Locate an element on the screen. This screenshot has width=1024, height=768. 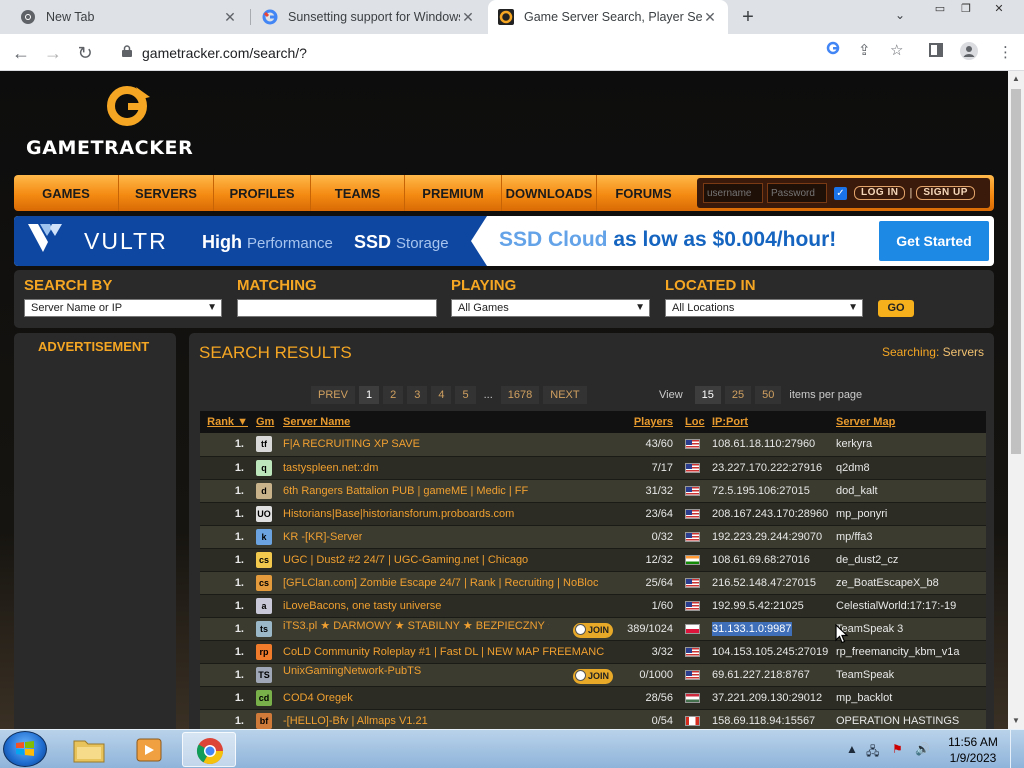
game-icon: UO is located at coordinates (264, 513).